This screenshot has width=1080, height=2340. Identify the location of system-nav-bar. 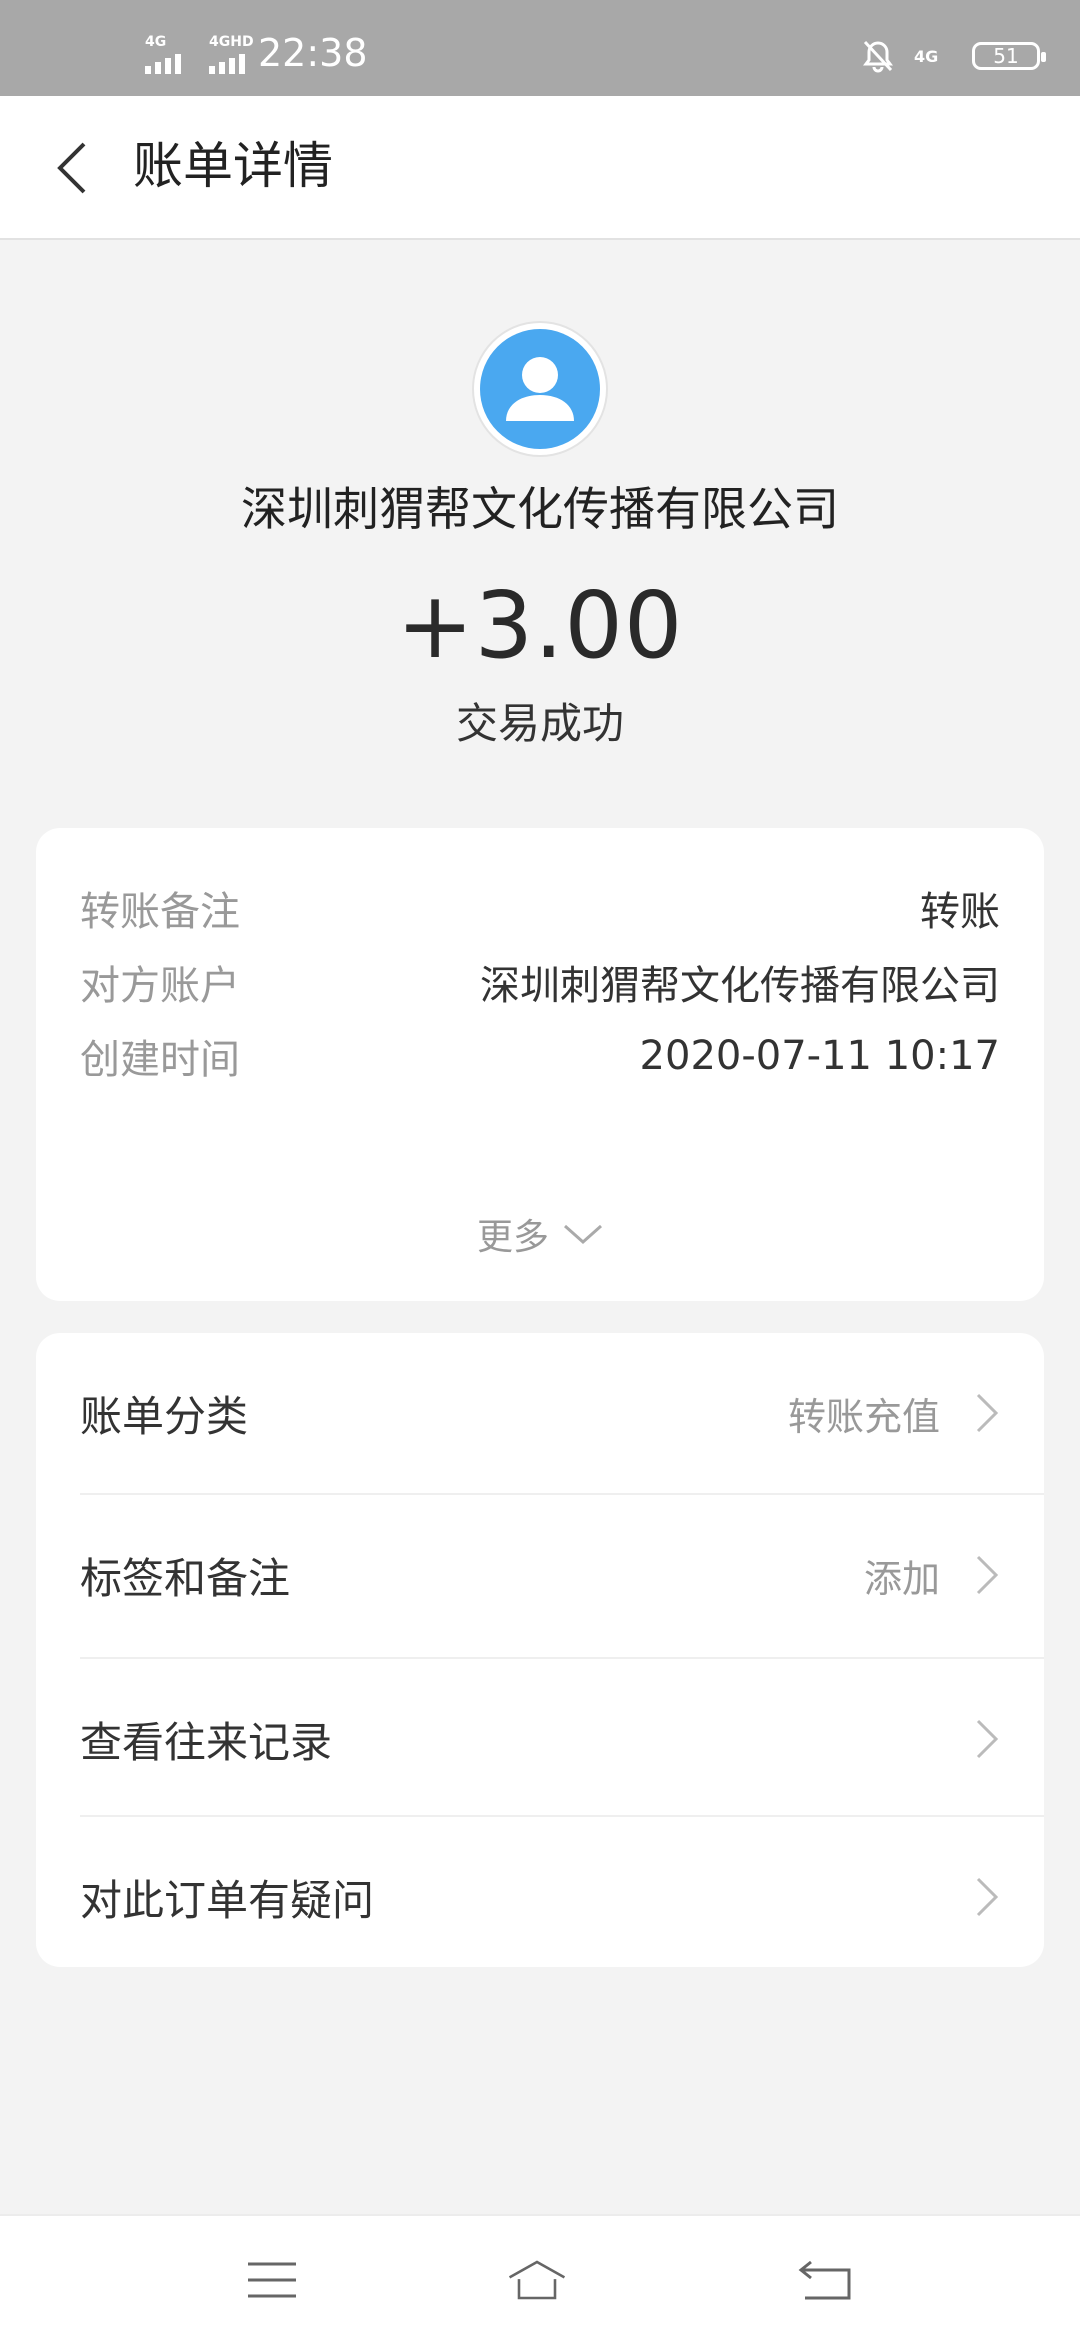
(540, 2277).